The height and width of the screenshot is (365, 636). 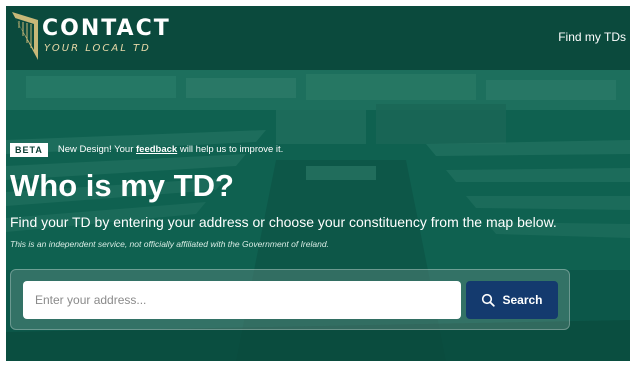 What do you see at coordinates (106, 28) in the screenshot?
I see `brand-title: CONTACT` at bounding box center [106, 28].